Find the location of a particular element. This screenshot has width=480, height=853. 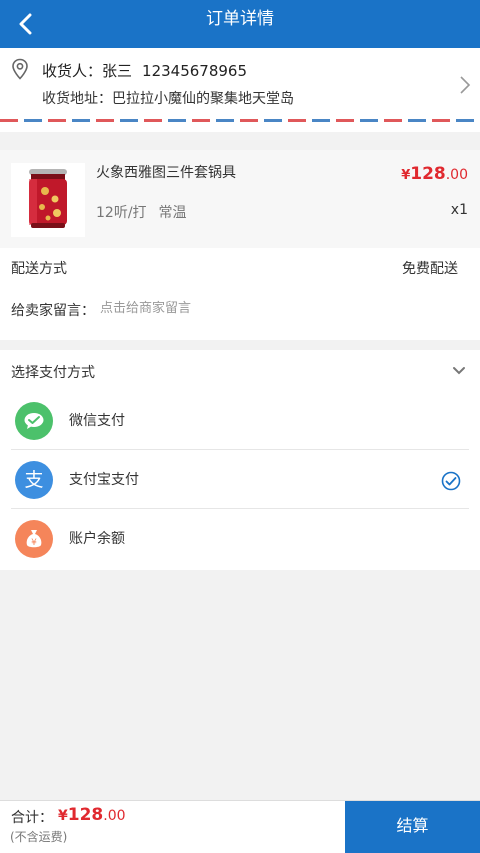

shipping-note: (不含运费) is located at coordinates (39, 837).